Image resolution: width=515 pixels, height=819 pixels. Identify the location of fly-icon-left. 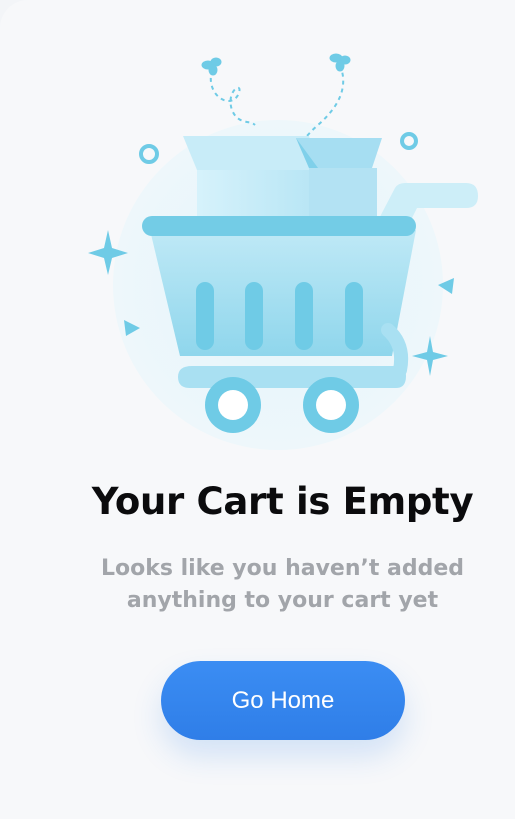
(228, 91).